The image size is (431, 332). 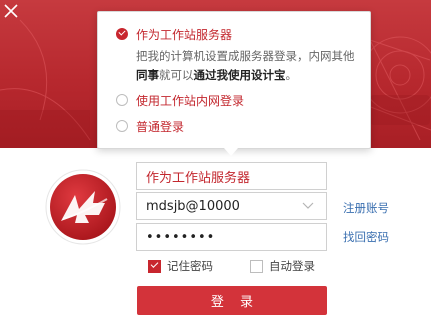 I want to click on desc-text-1: 把我的计算机设置成服务器登录，内网其他, so click(x=245, y=56).